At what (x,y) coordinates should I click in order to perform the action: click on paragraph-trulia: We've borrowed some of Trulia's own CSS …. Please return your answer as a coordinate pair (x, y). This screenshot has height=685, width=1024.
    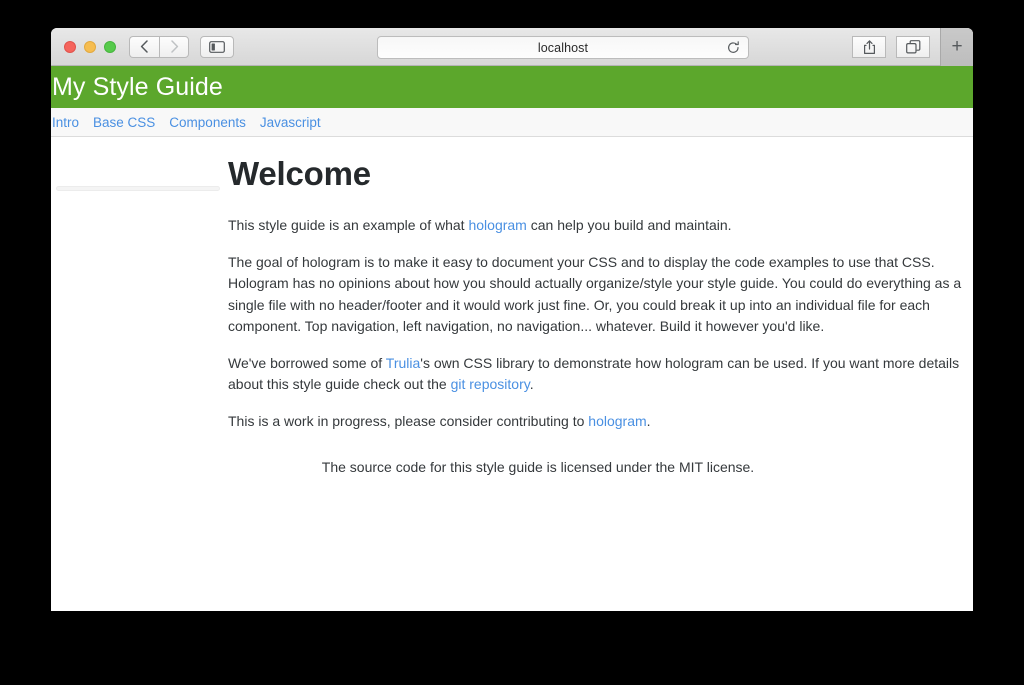
    Looking at the image, I should click on (600, 374).